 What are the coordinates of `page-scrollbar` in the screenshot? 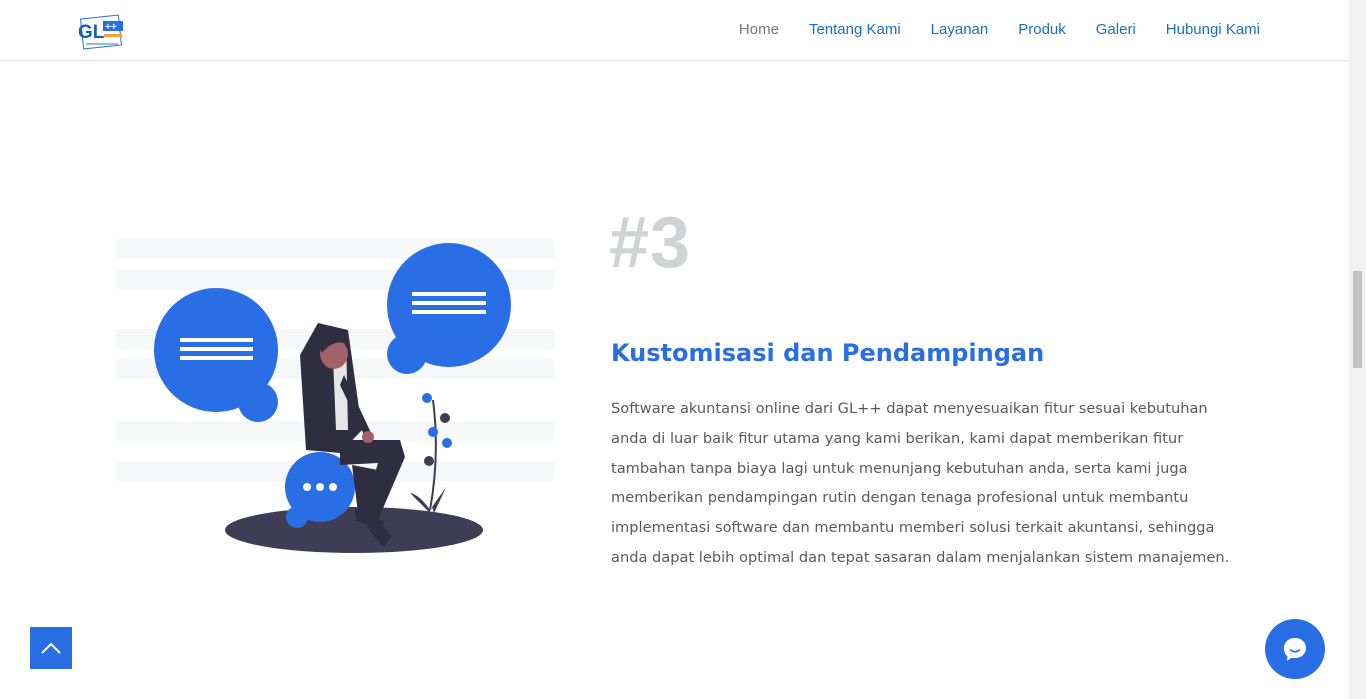 It's located at (1357, 349).